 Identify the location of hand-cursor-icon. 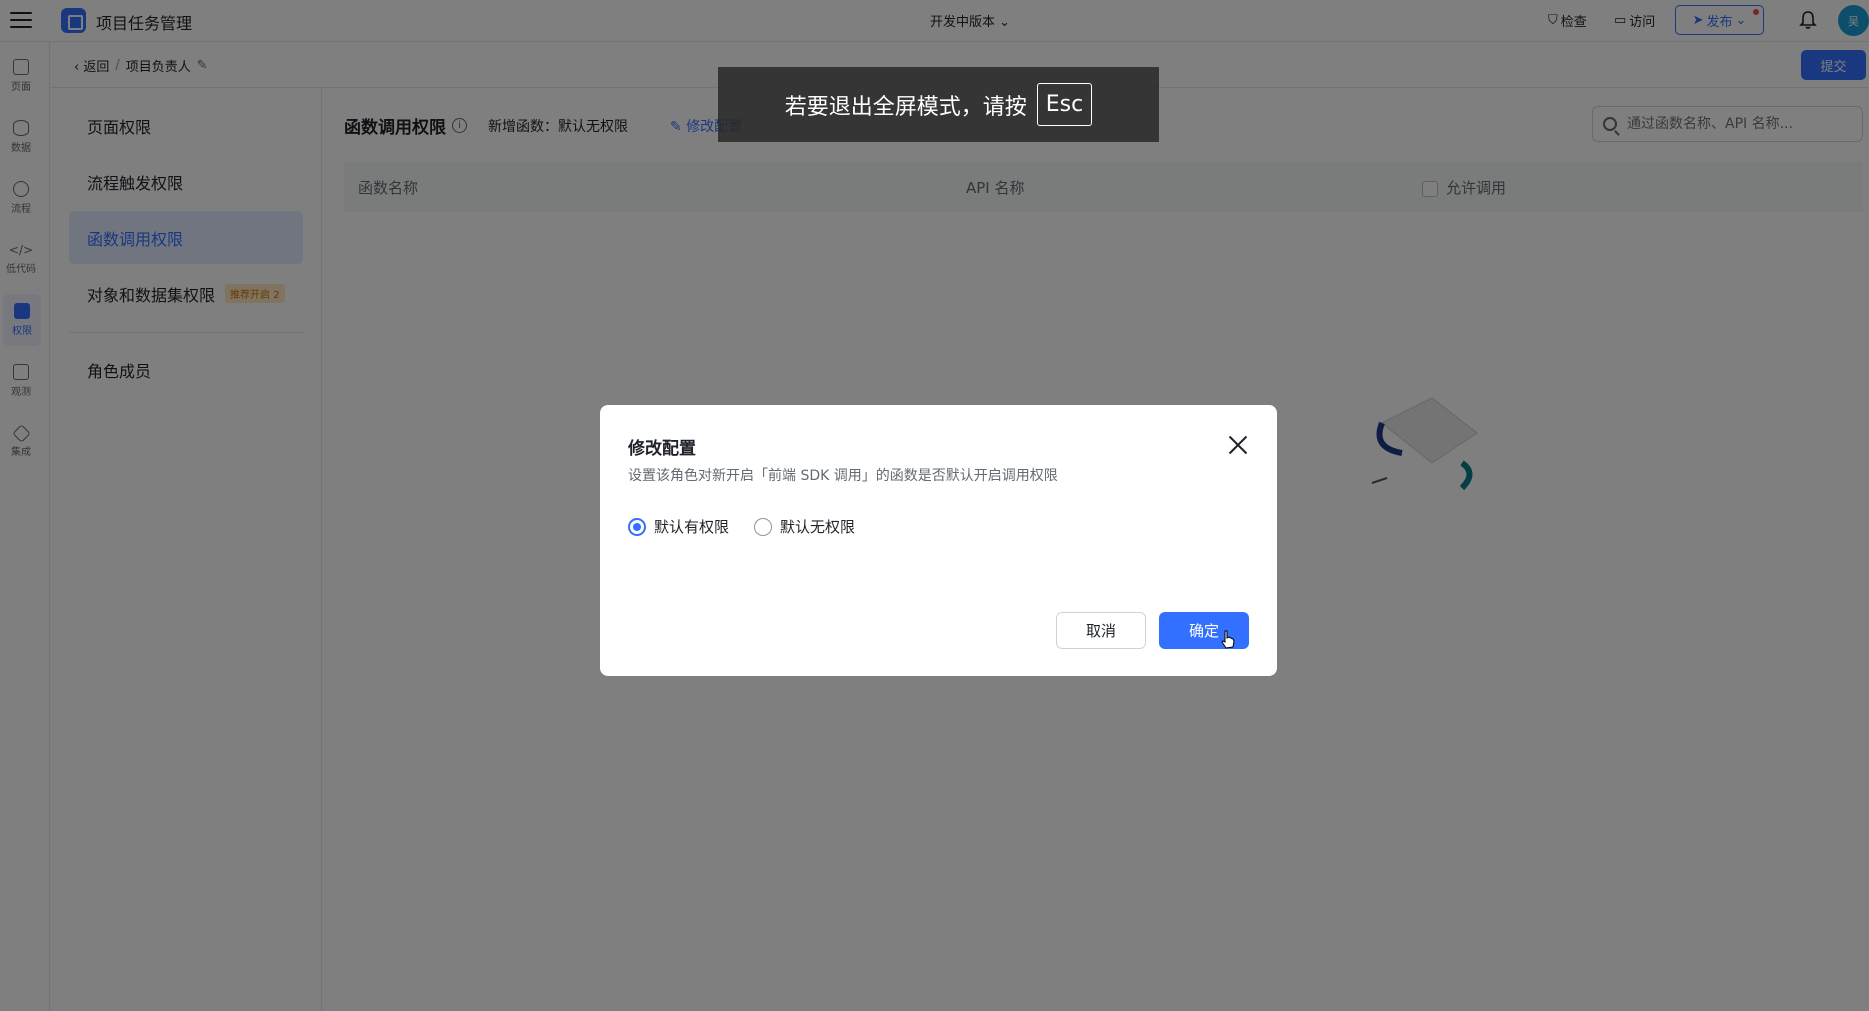
(1228, 639).